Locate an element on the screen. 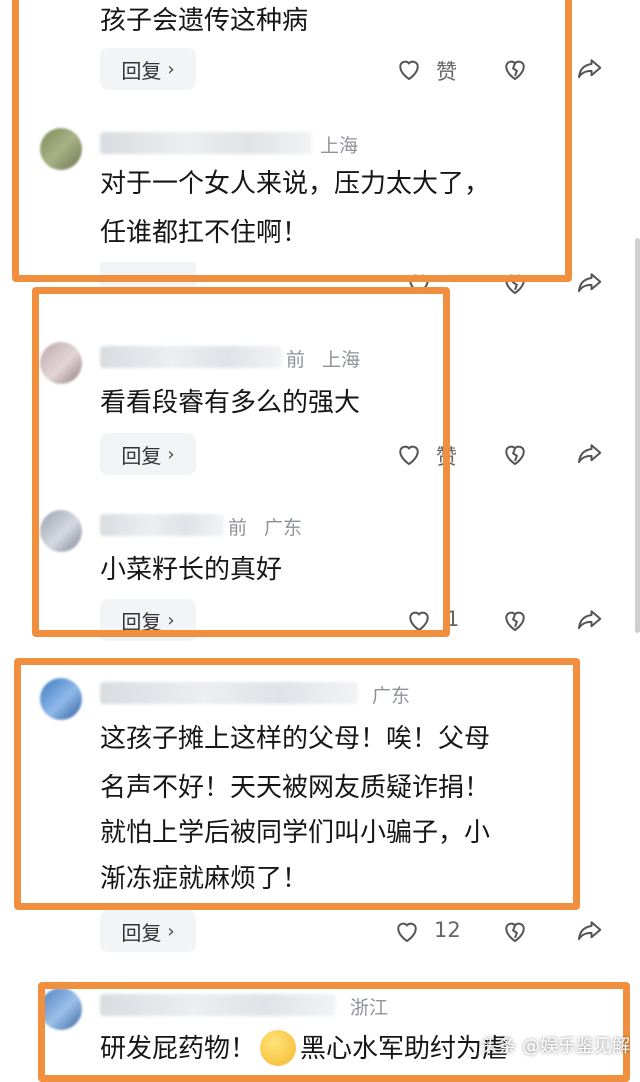  watermark: 头条 @娱乐鉴见解 is located at coordinates (555, 1045).